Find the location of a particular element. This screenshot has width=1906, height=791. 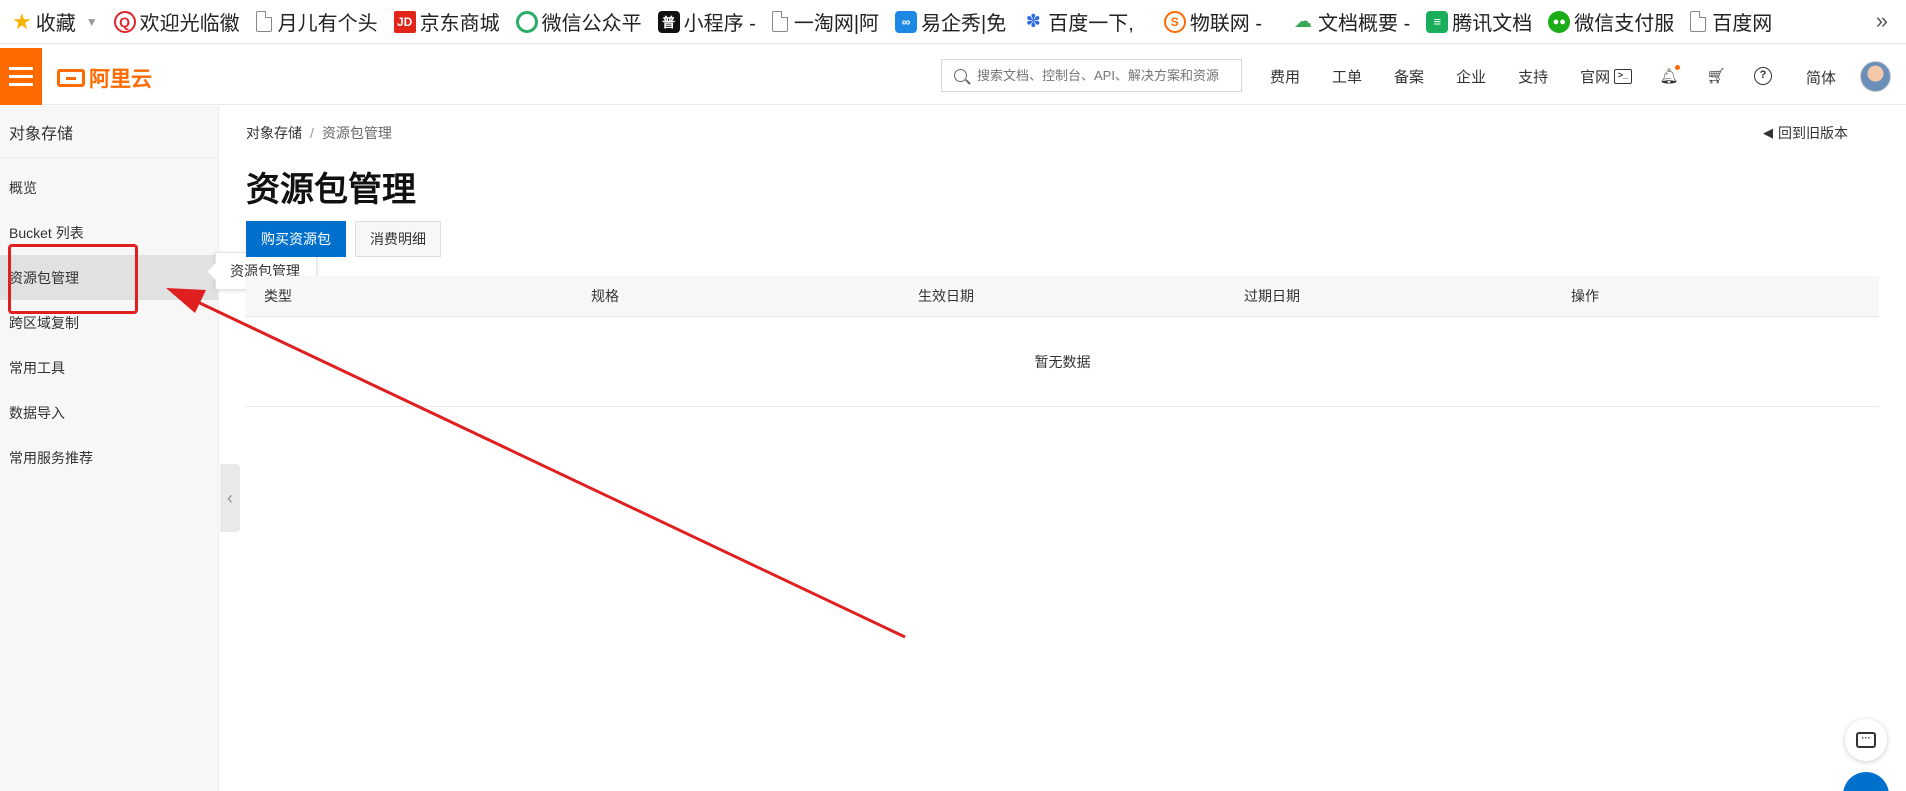

miniprogram-icon: 普 is located at coordinates (668, 21).